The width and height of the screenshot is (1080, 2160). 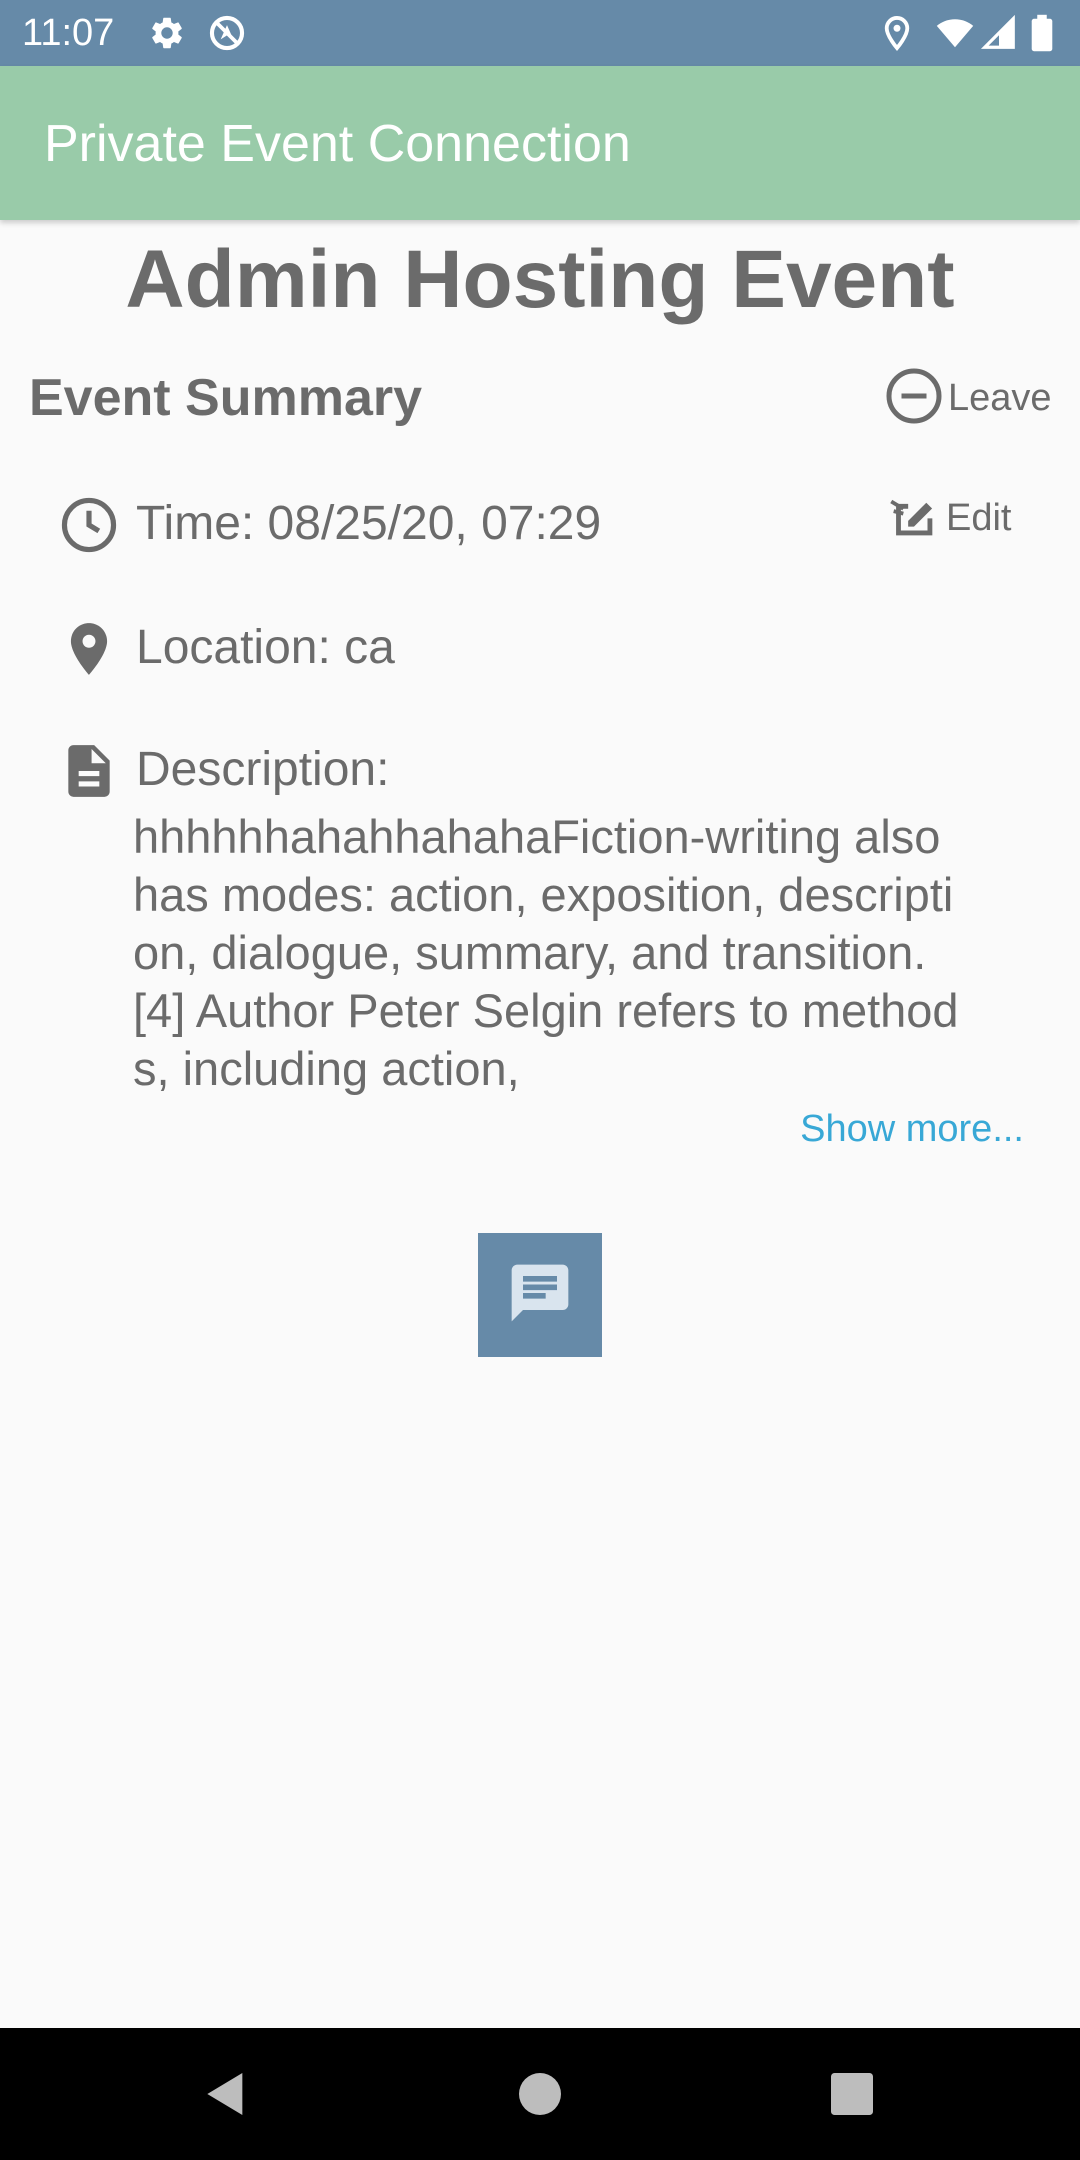 I want to click on clock-icon, so click(x=89, y=525).